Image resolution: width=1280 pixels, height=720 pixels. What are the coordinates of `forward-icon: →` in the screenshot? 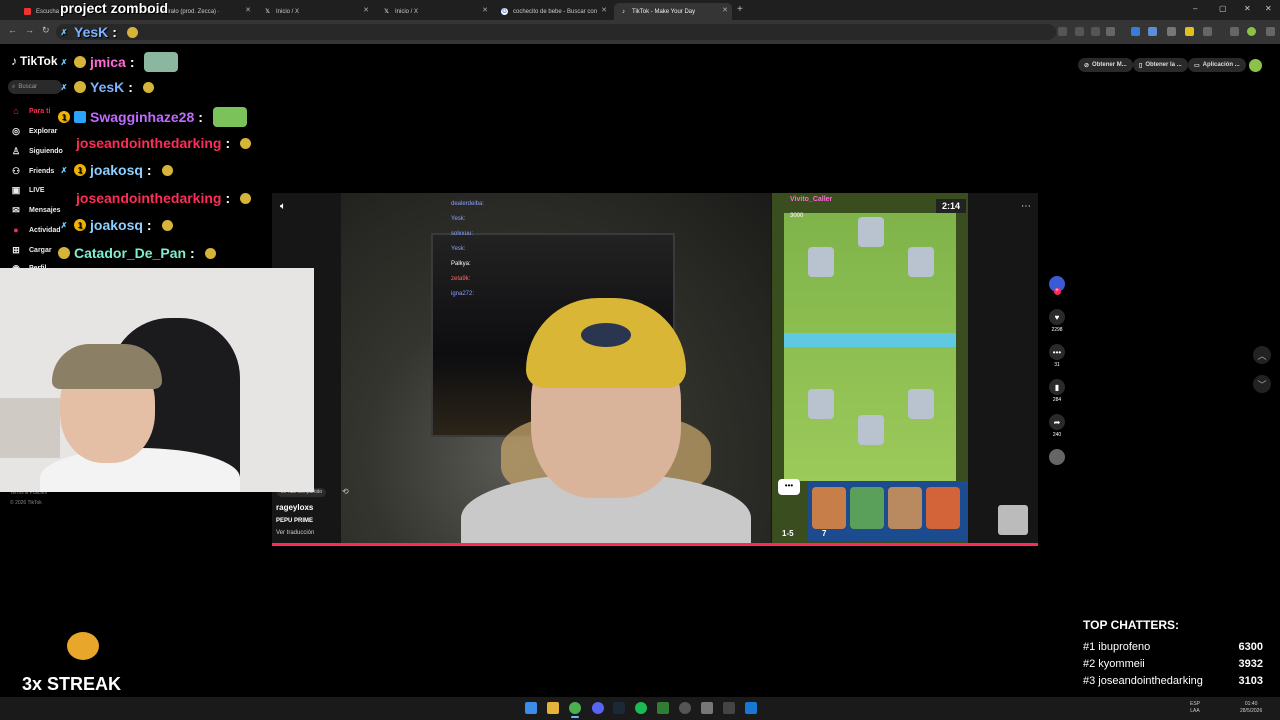 It's located at (29, 30).